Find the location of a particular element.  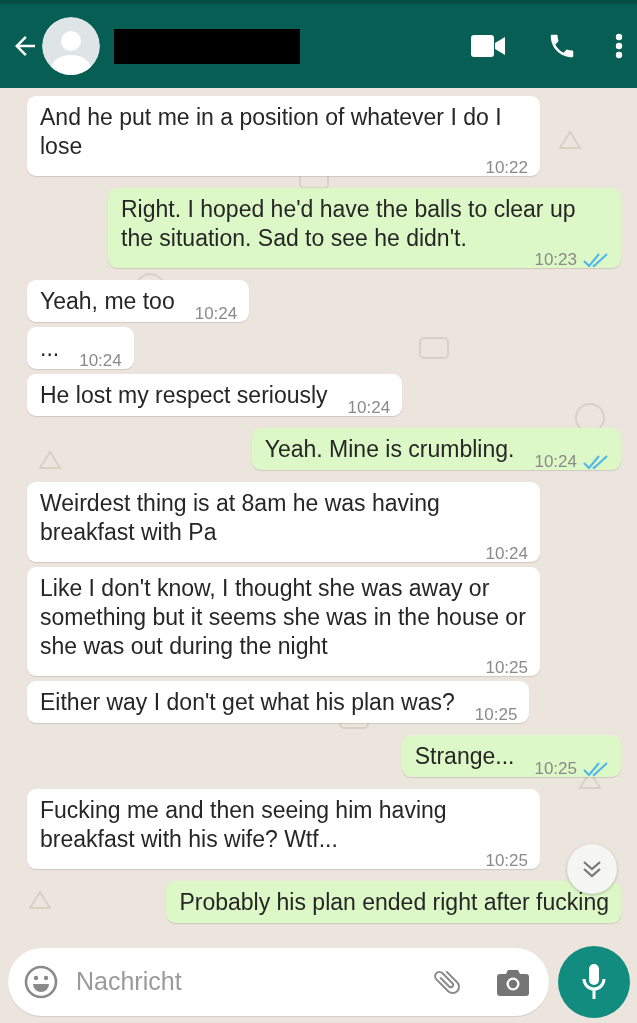

incoming-message: Fucking me and then seeing him having breakfast with his wife? Wtf... 10:25 is located at coordinates (283, 829).